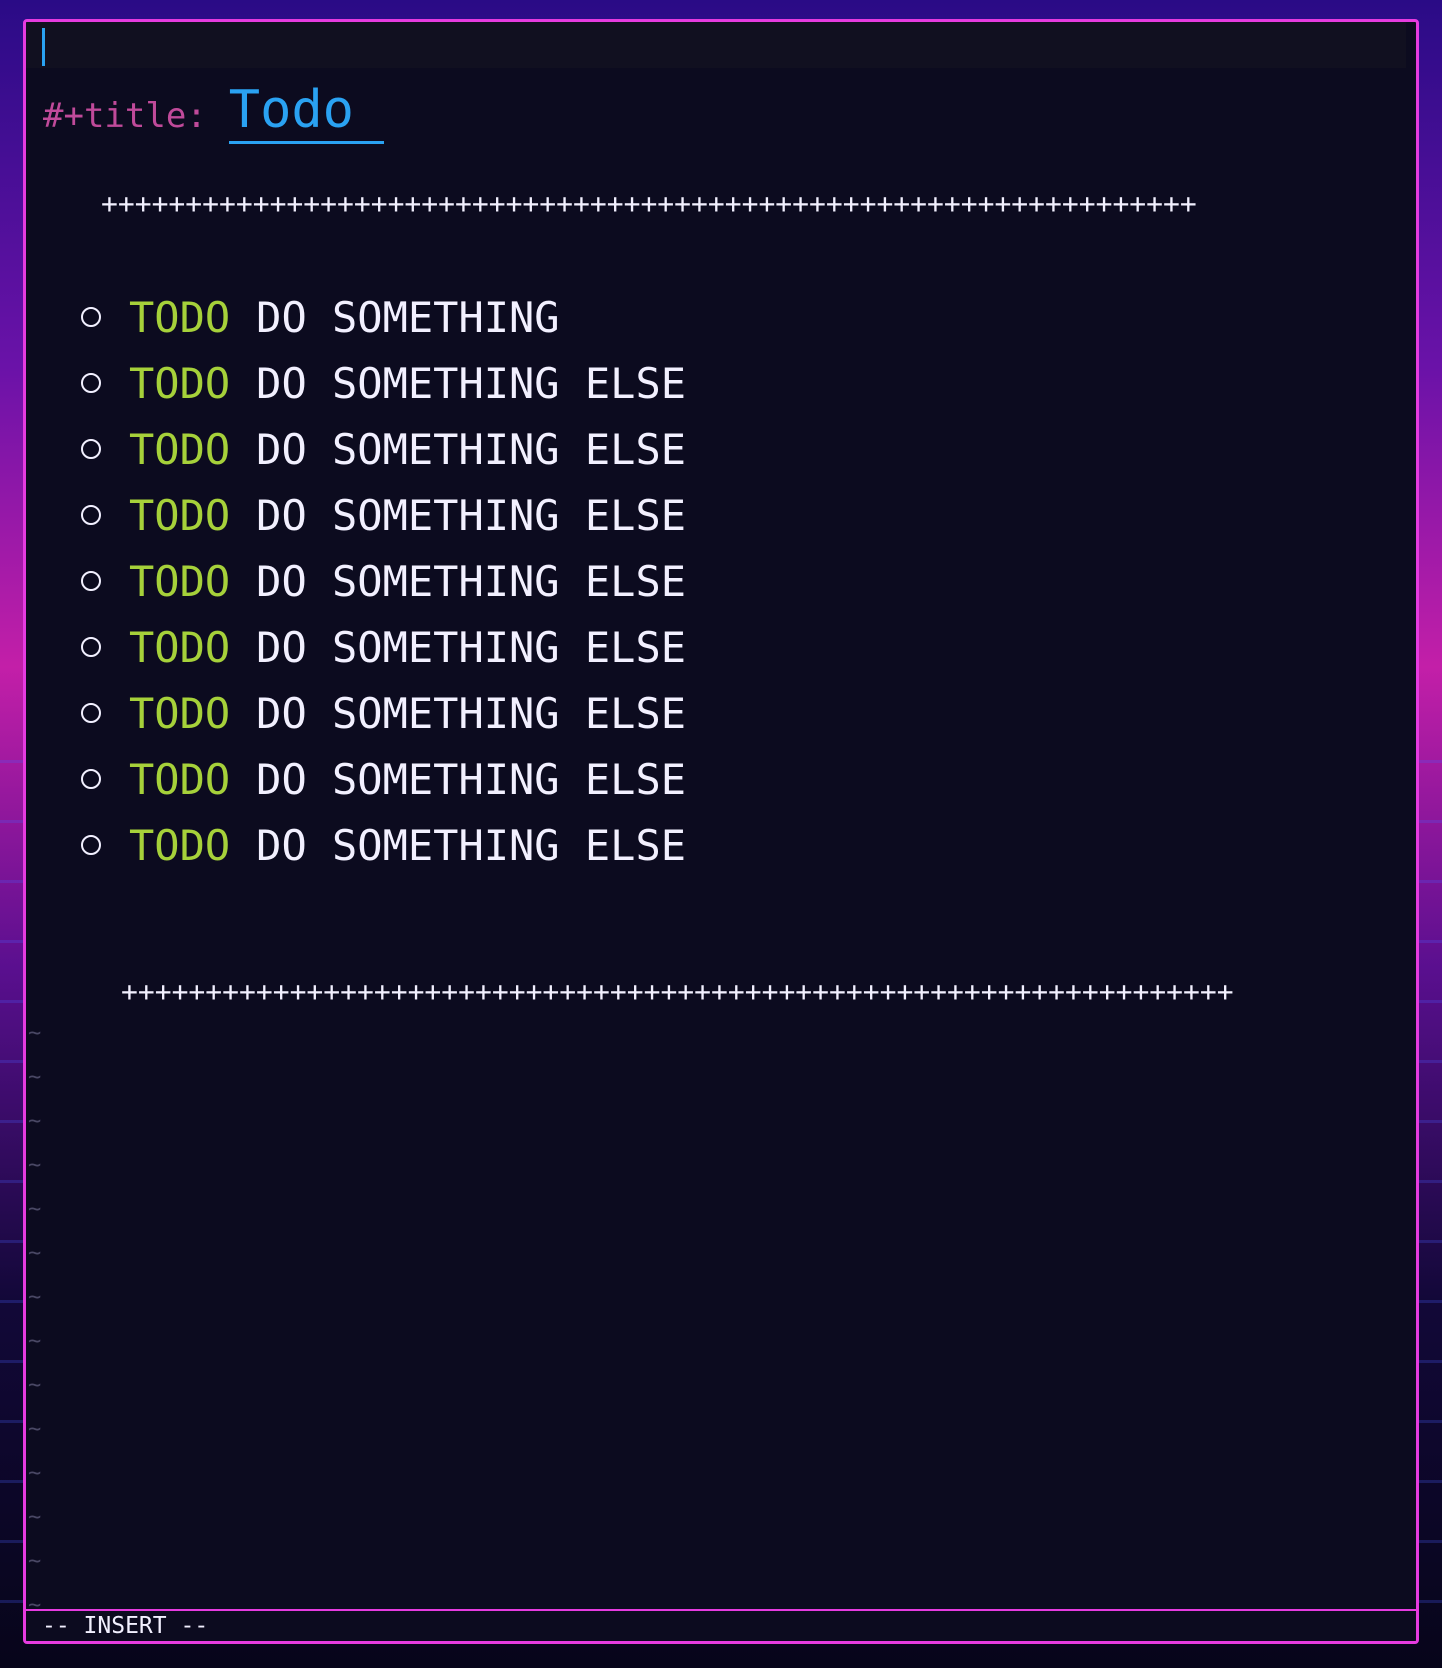  Describe the element at coordinates (306, 111) in the screenshot. I see `page-title: Todo` at that location.